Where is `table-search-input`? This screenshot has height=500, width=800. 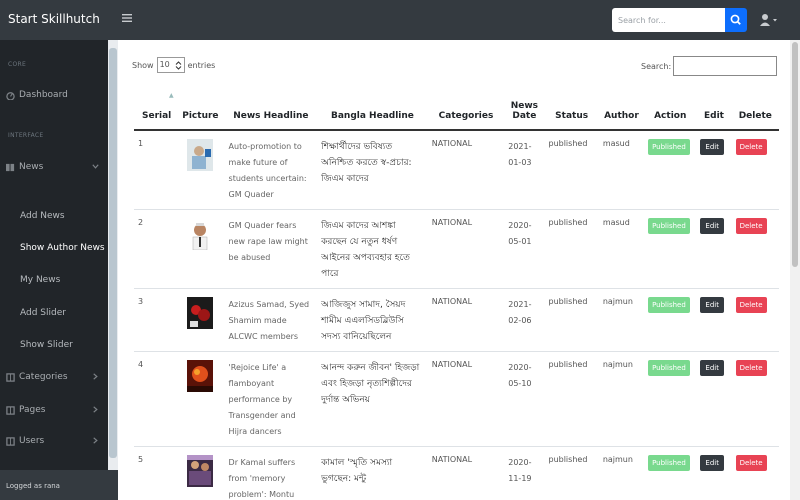 table-search-input is located at coordinates (725, 66).